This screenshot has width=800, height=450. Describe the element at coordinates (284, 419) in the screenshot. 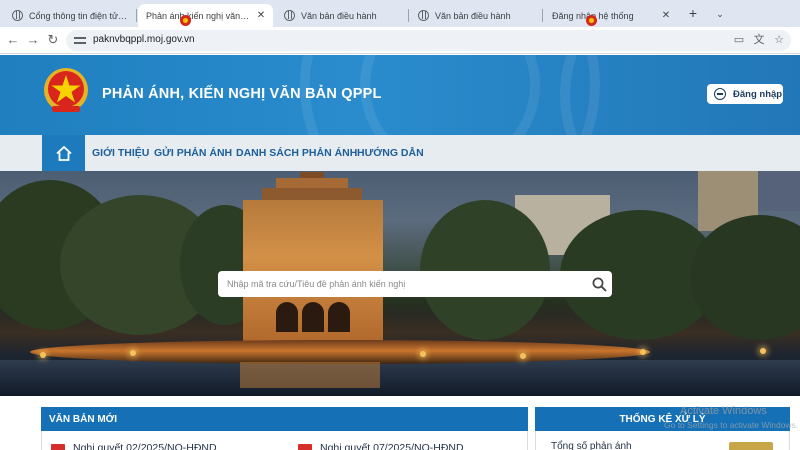

I see `new-documents-panel-title: VĂN BẢN MỚI` at that location.